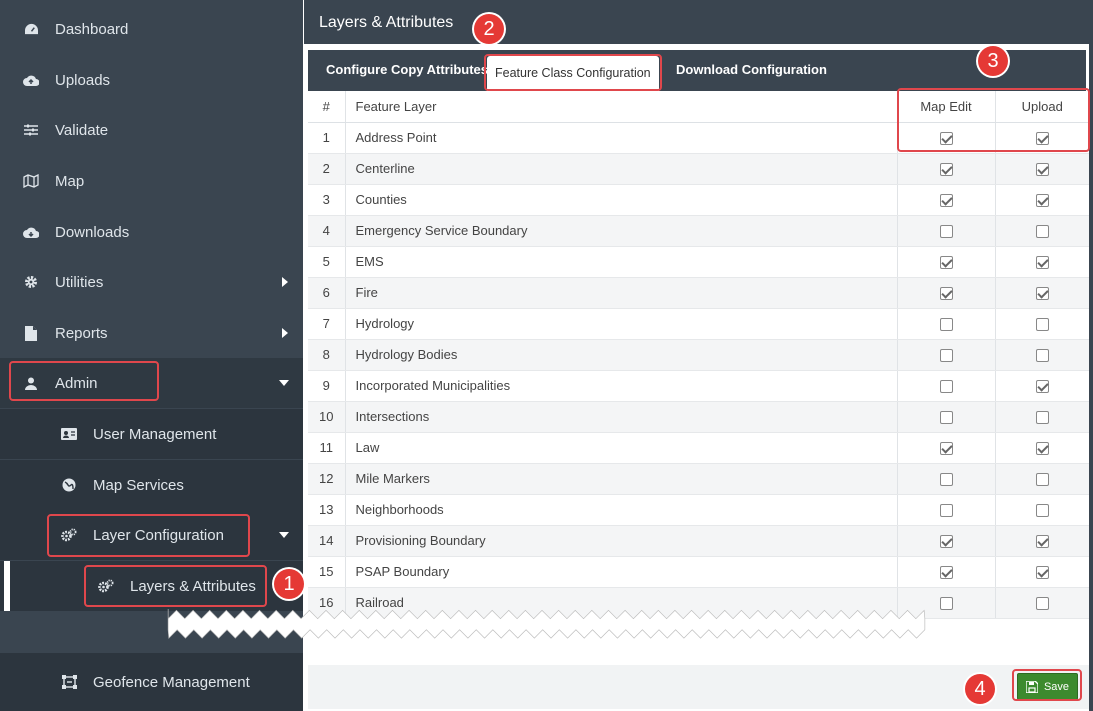  Describe the element at coordinates (151, 682) in the screenshot. I see `sidebar-item-geofence-management: Geofence Management` at that location.